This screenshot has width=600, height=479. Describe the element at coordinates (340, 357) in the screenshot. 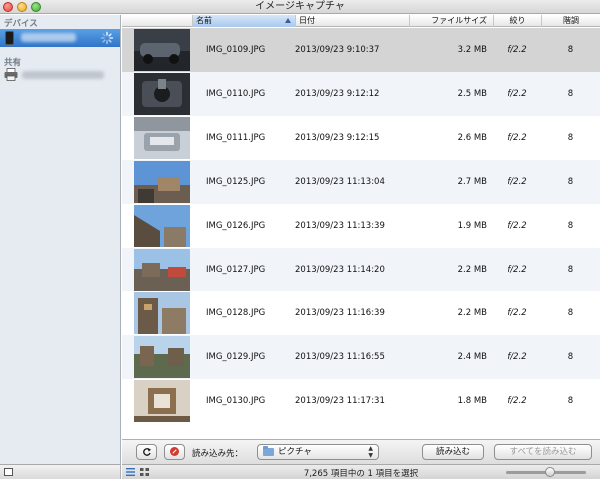

I see `cell-date: 2013/09/23 11:16:55` at that location.